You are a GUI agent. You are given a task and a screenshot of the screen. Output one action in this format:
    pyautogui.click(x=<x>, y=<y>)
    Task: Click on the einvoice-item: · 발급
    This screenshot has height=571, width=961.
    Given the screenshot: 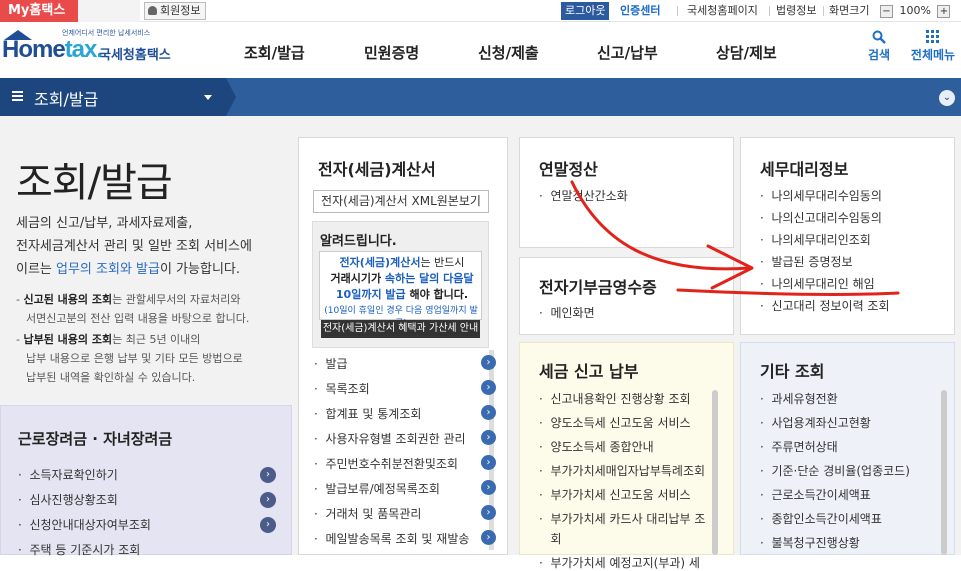 What is the action you would take?
    pyautogui.click(x=331, y=363)
    